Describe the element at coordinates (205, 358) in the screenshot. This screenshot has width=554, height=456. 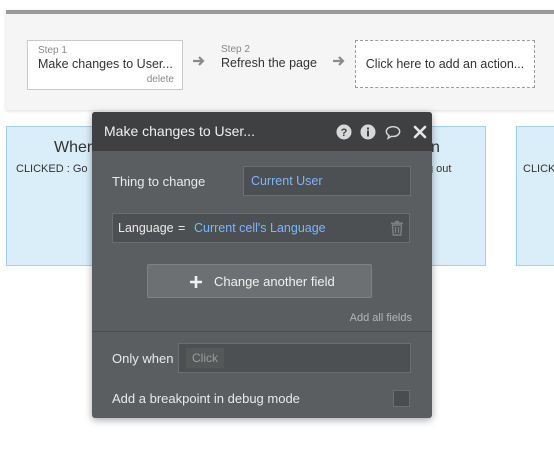
I see `only-when-placeholder: Click` at that location.